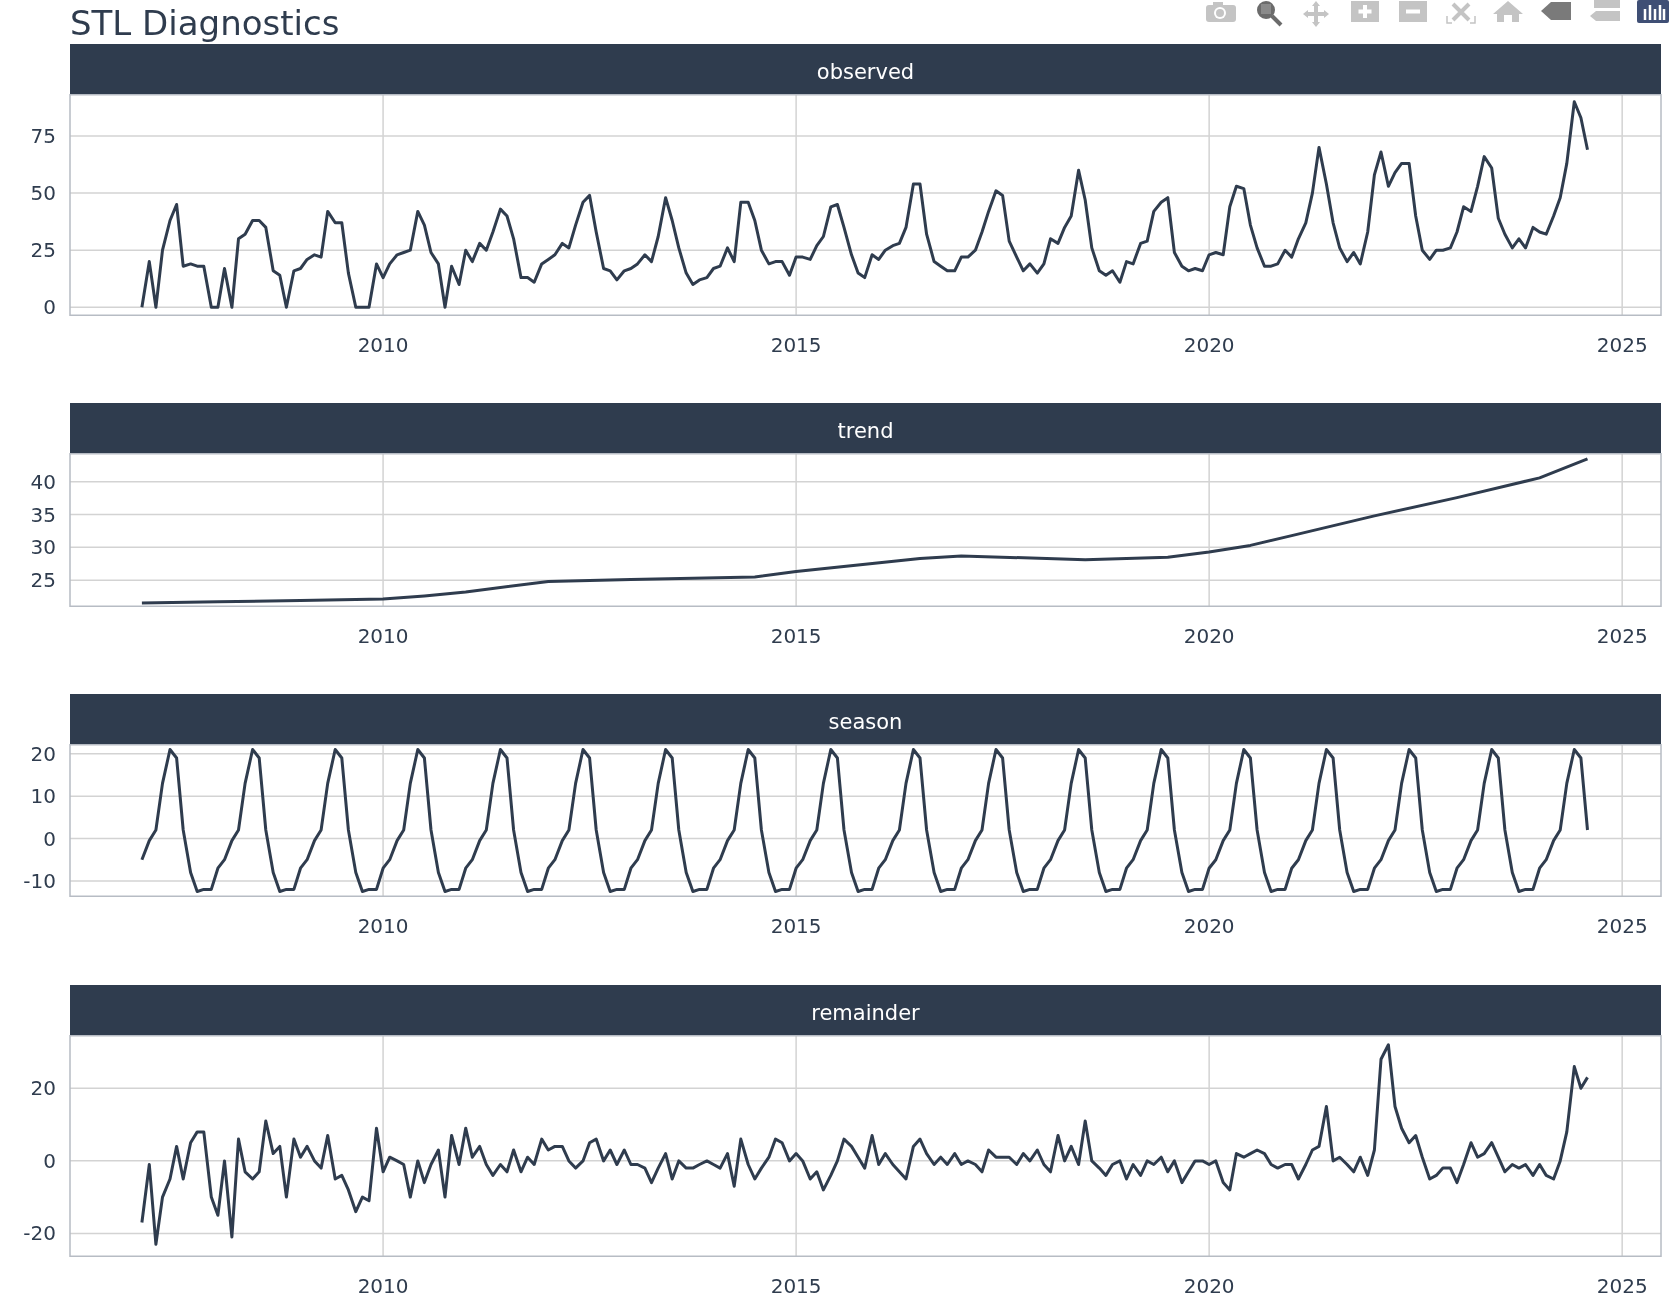  What do you see at coordinates (205, 23) in the screenshot?
I see `chart-title: STL Diagnostics` at bounding box center [205, 23].